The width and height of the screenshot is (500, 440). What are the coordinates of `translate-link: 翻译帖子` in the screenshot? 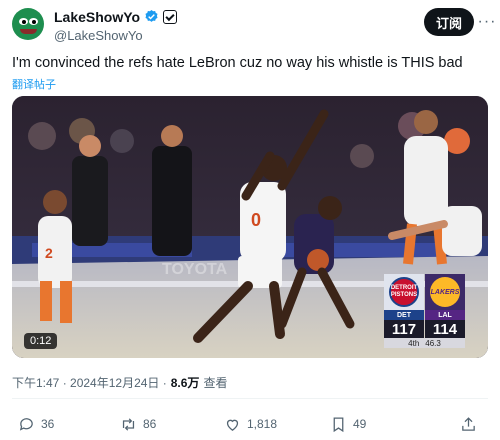 It's located at (34, 84).